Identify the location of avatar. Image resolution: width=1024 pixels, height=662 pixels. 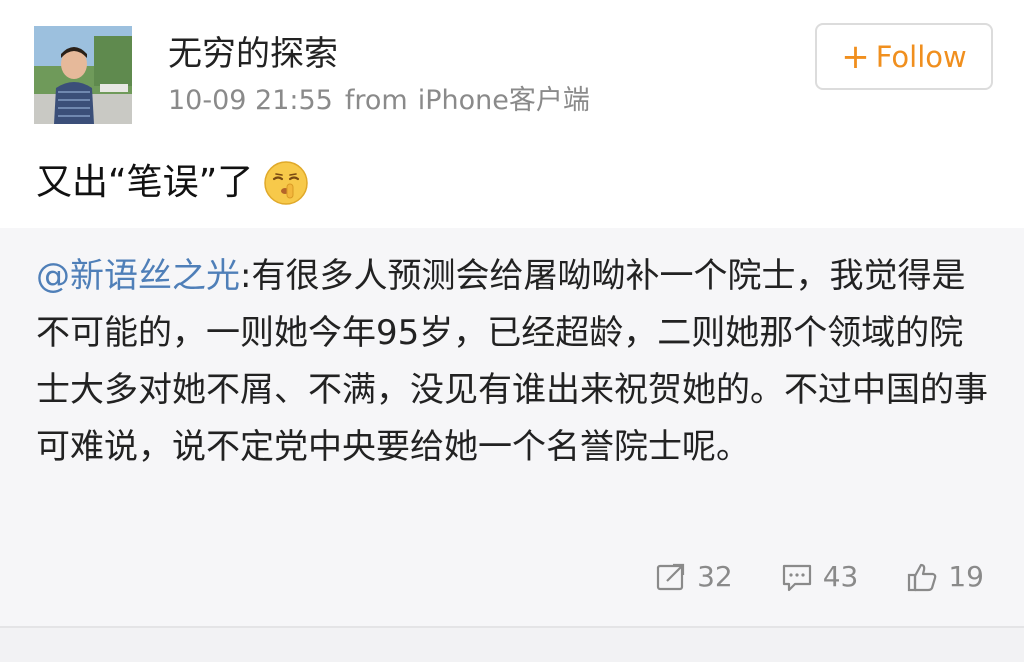
(83, 75).